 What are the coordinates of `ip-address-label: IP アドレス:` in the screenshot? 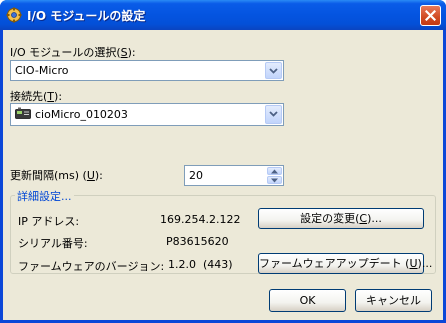 It's located at (49, 221).